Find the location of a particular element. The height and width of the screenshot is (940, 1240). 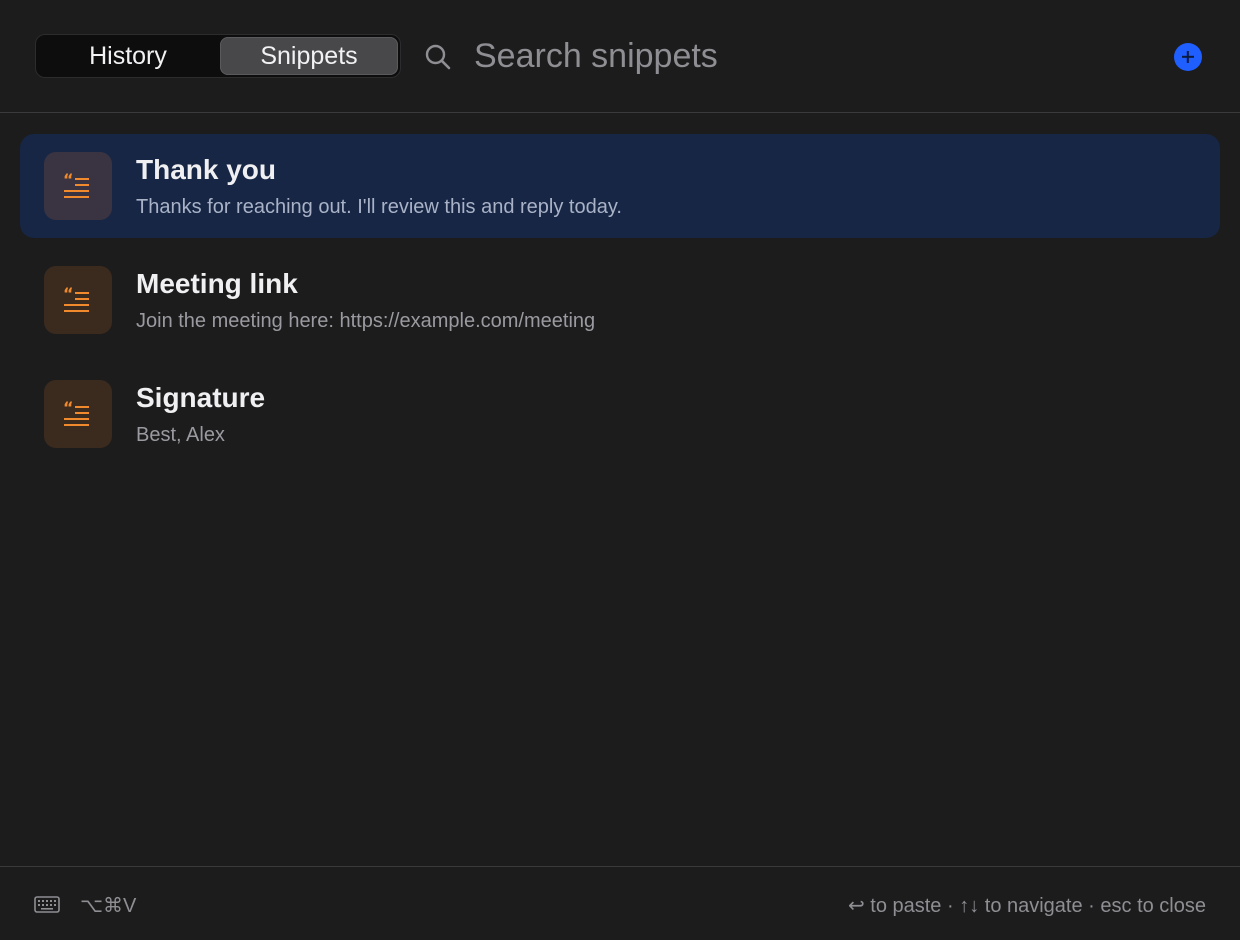

global-shortcut: ⌥⌘V is located at coordinates (108, 906).